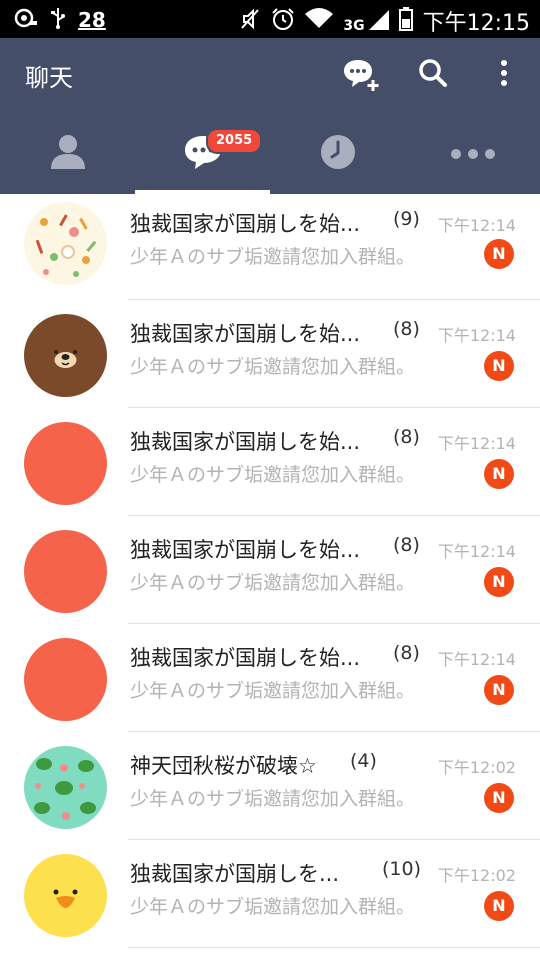  Describe the element at coordinates (92, 20) in the screenshot. I see `notification-count: 28` at that location.